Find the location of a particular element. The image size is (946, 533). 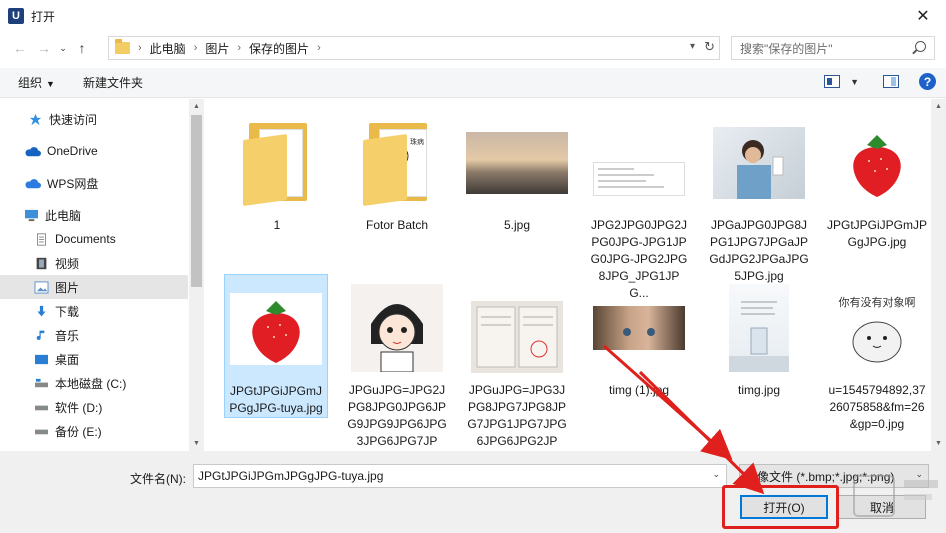

file-item-5jpg: 5.jpg is located at coordinates (517, 171).